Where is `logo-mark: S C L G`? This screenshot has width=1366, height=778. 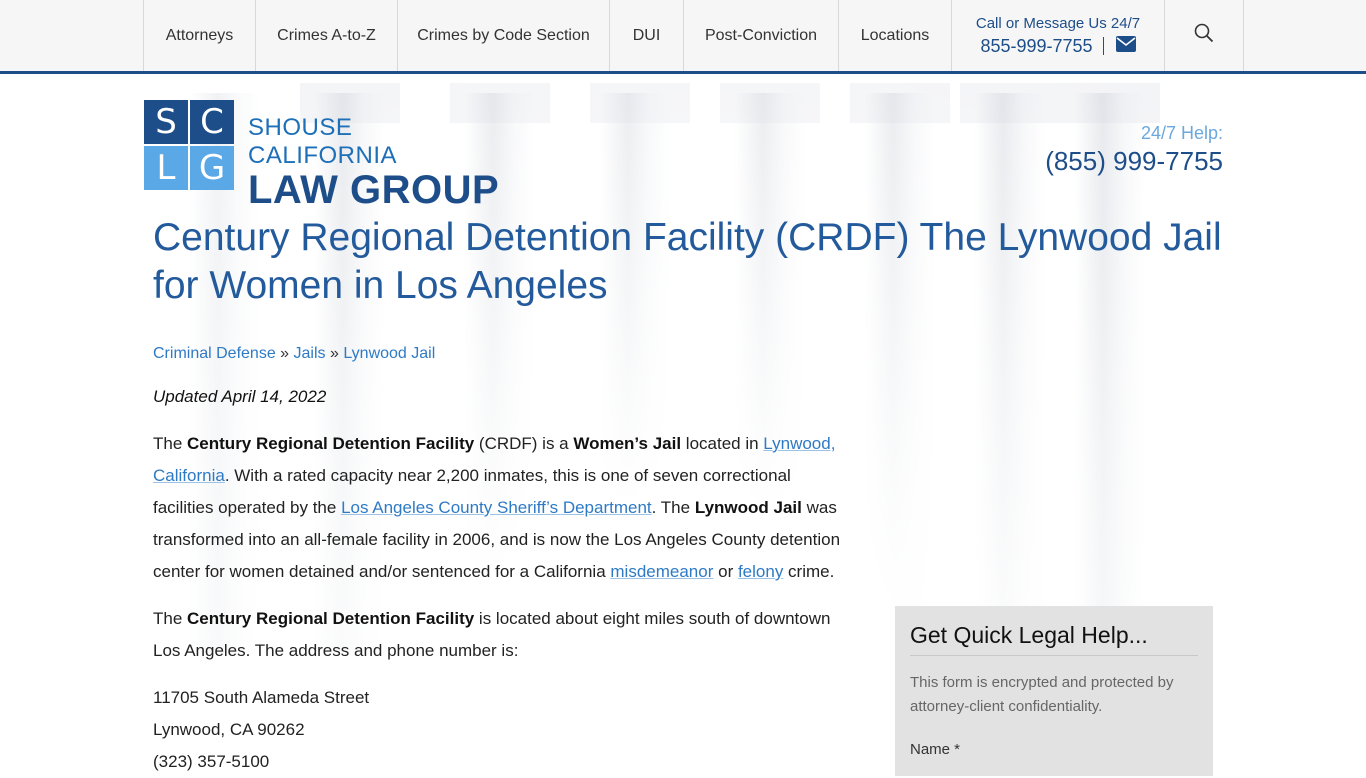 logo-mark: S C L G is located at coordinates (189, 145).